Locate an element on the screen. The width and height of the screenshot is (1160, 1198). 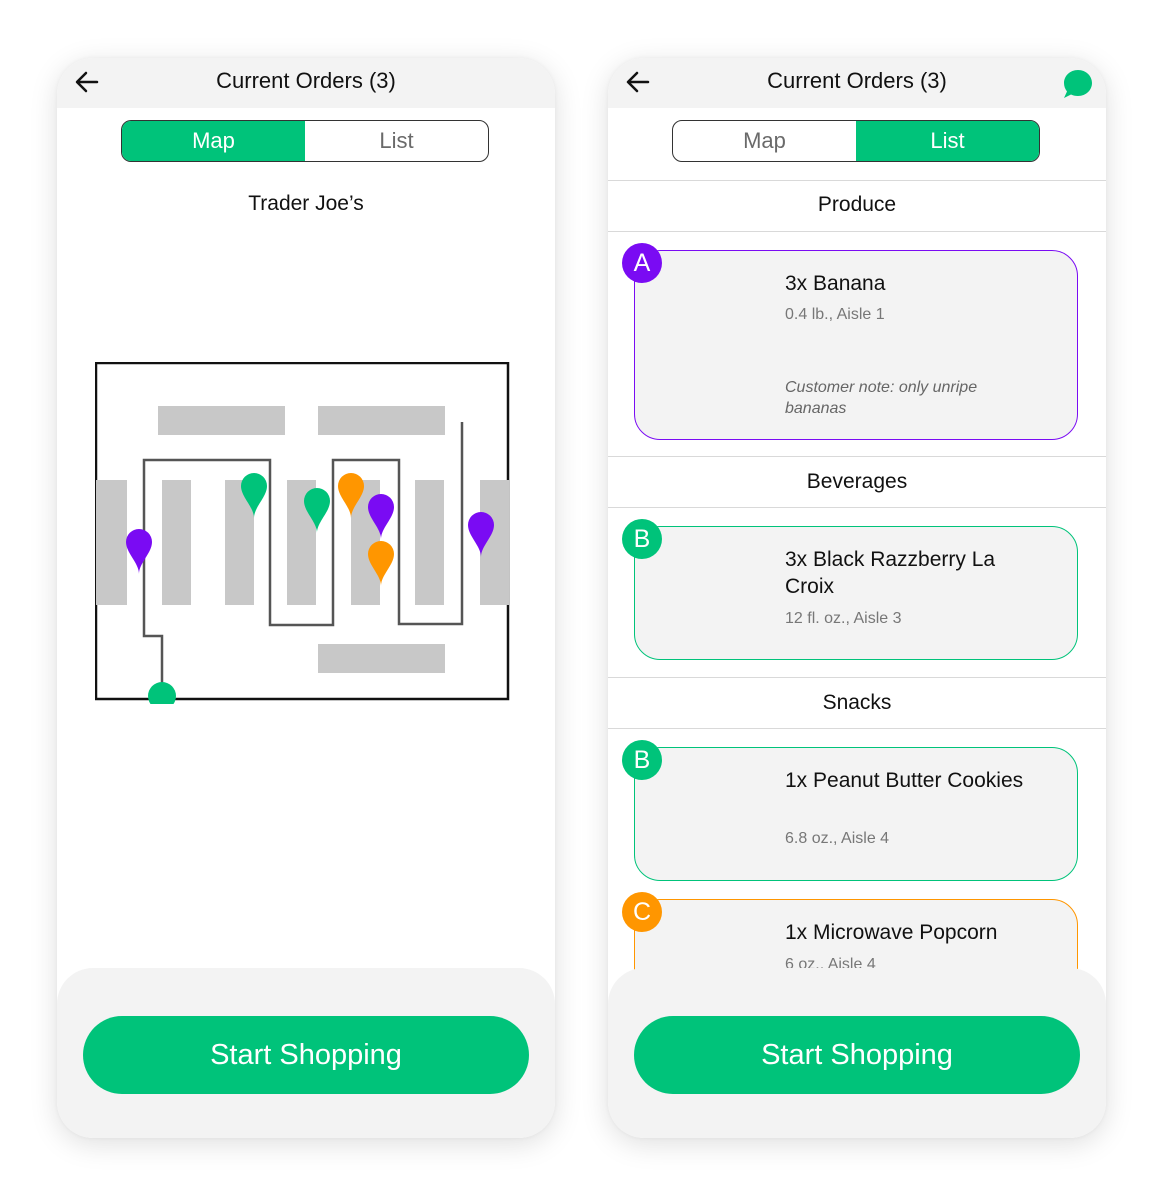
section-title-produce: Produce is located at coordinates (857, 204).